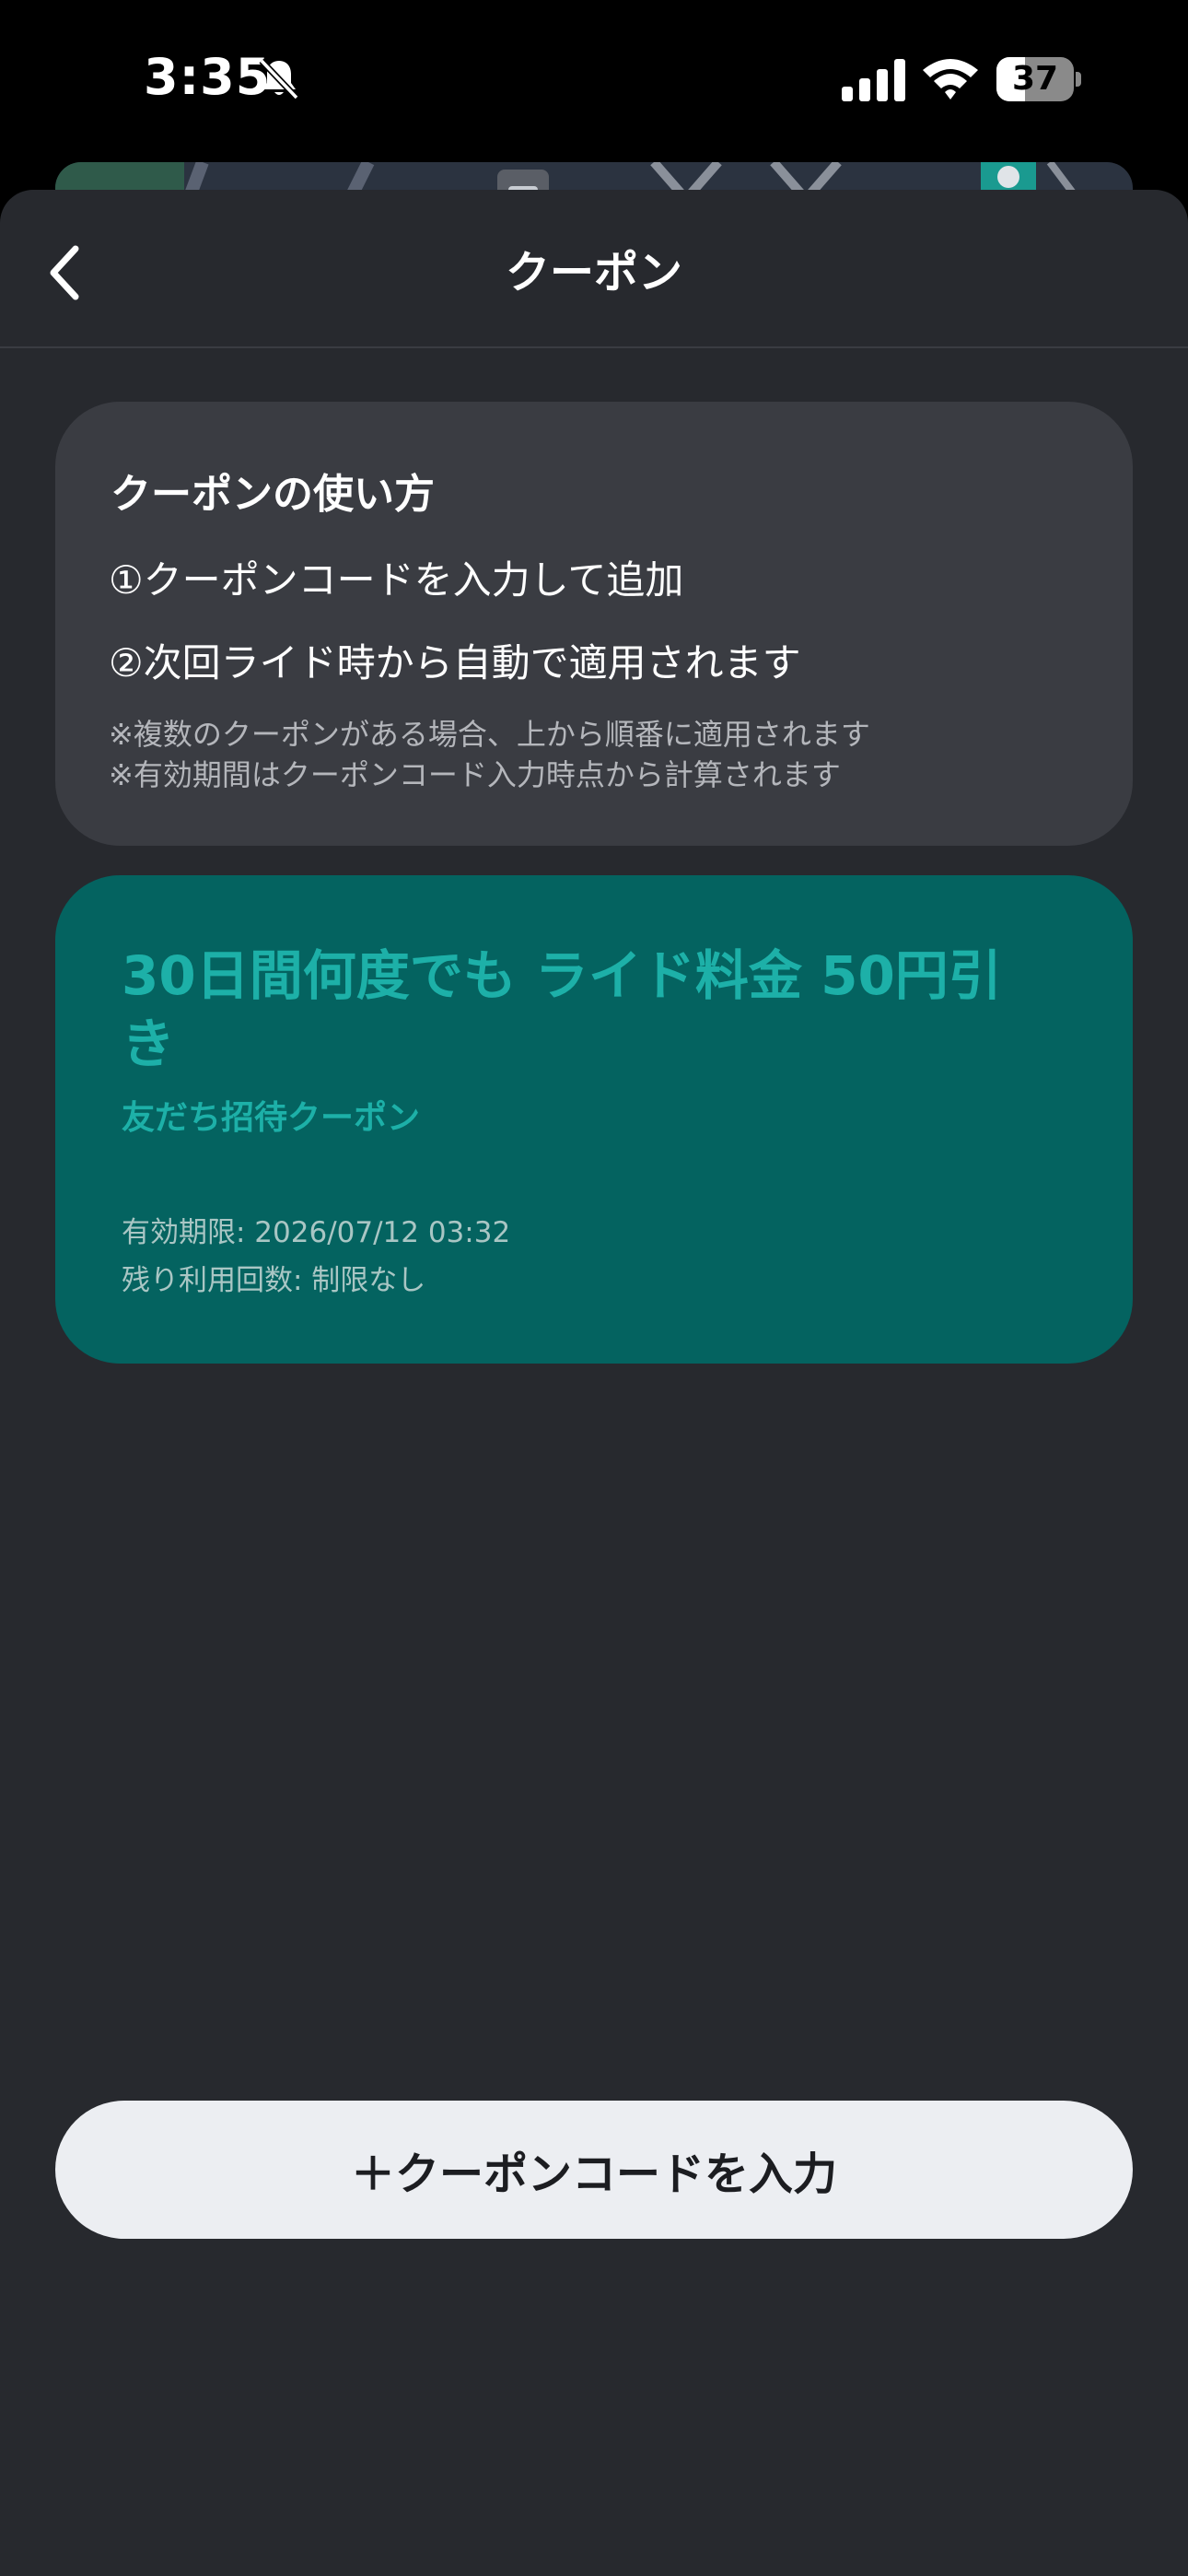  I want to click on battery-icon: 37, so click(1038, 79).